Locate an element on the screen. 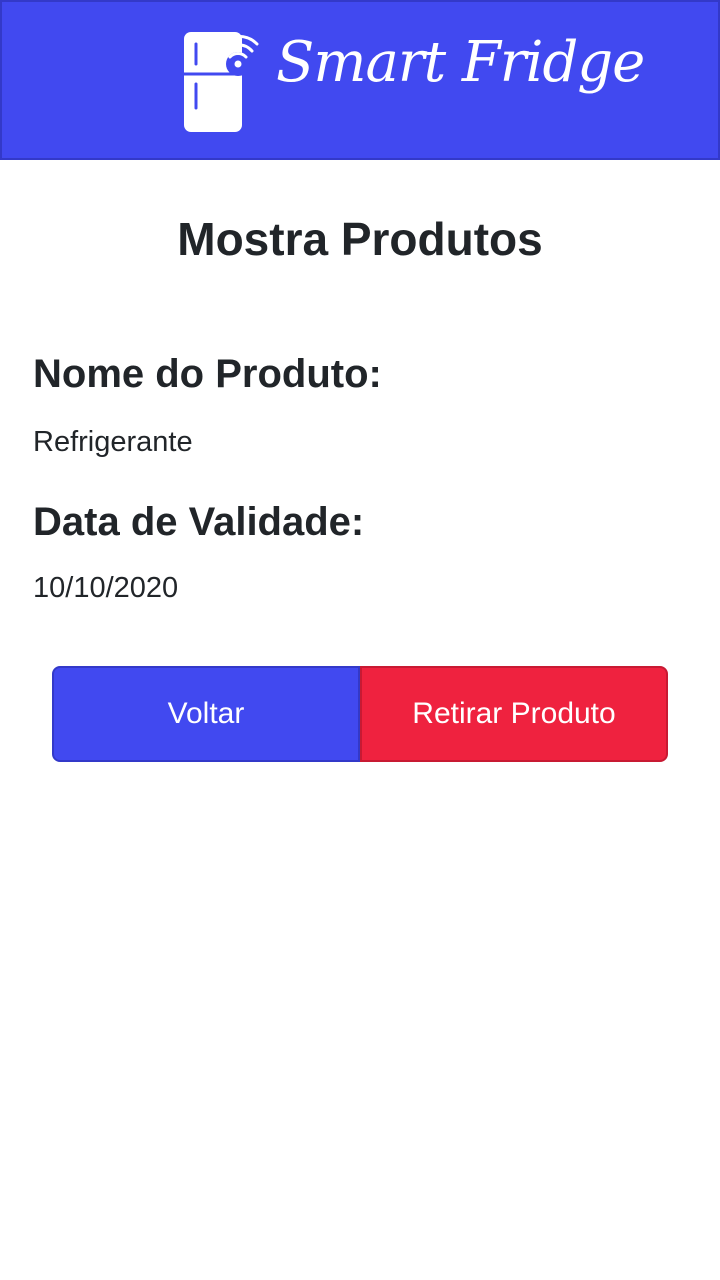  expiry-date-value: 10/10/2020 is located at coordinates (106, 588).